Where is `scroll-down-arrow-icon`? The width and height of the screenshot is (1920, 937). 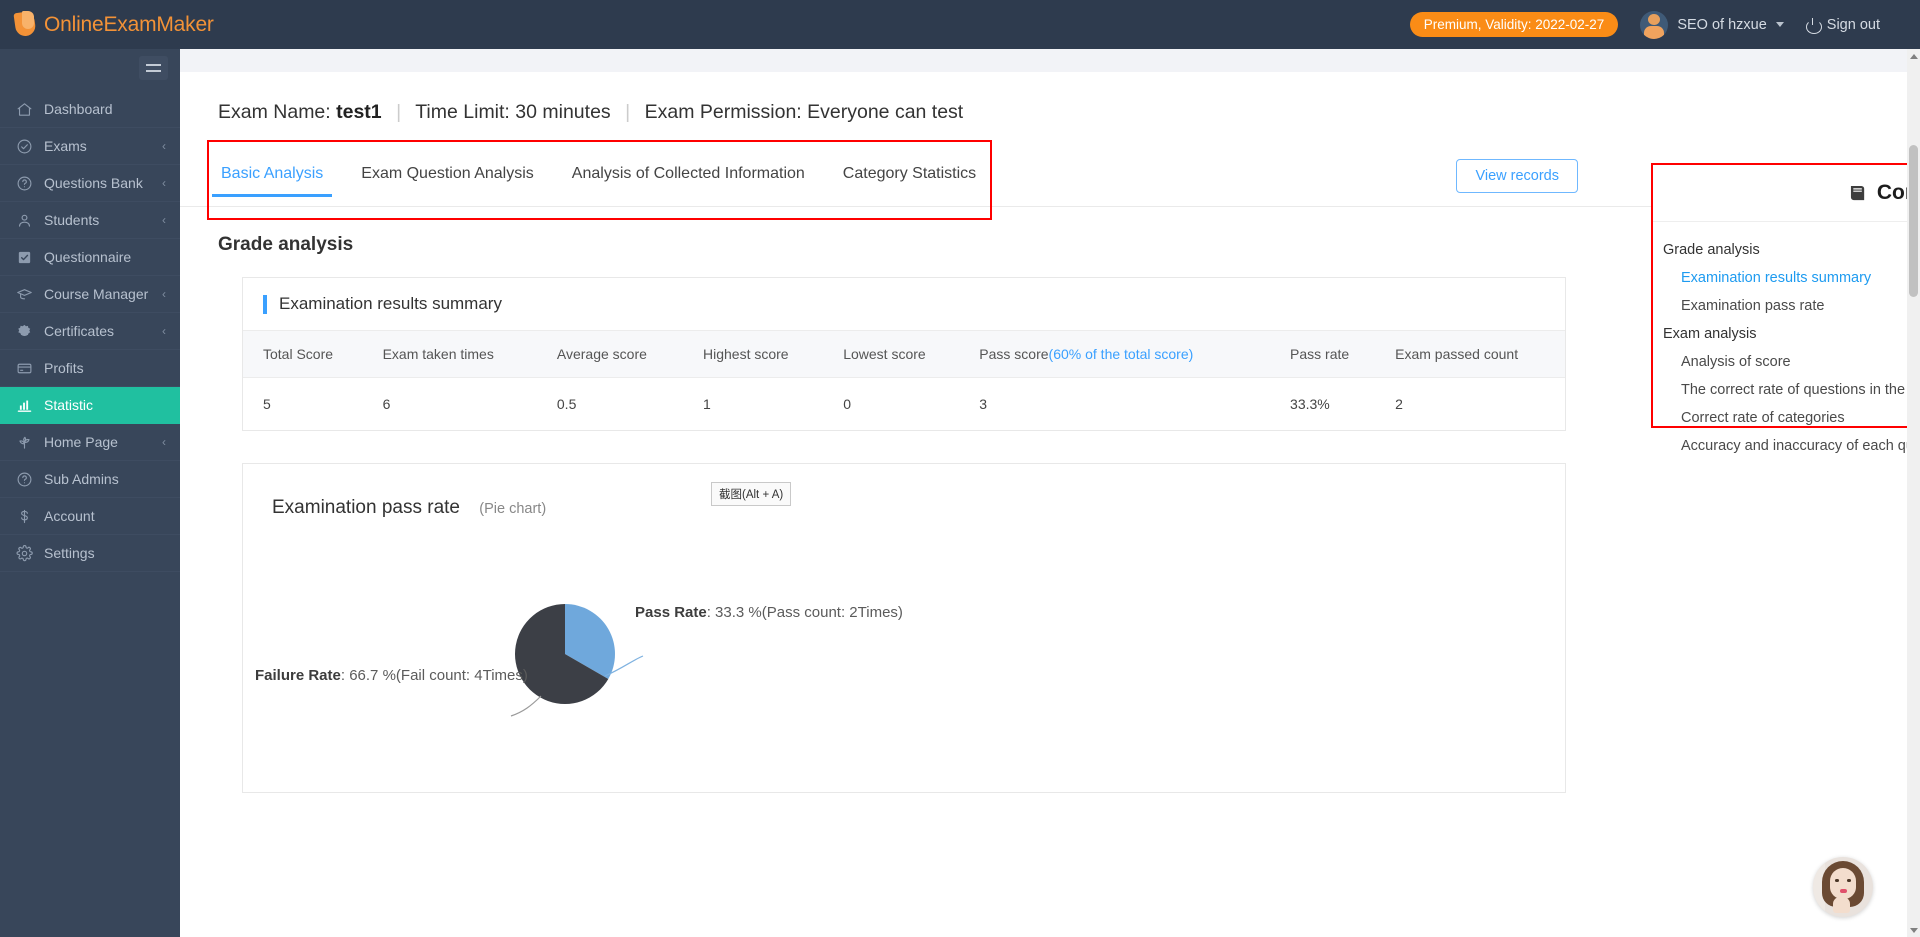 scroll-down-arrow-icon is located at coordinates (1913, 930).